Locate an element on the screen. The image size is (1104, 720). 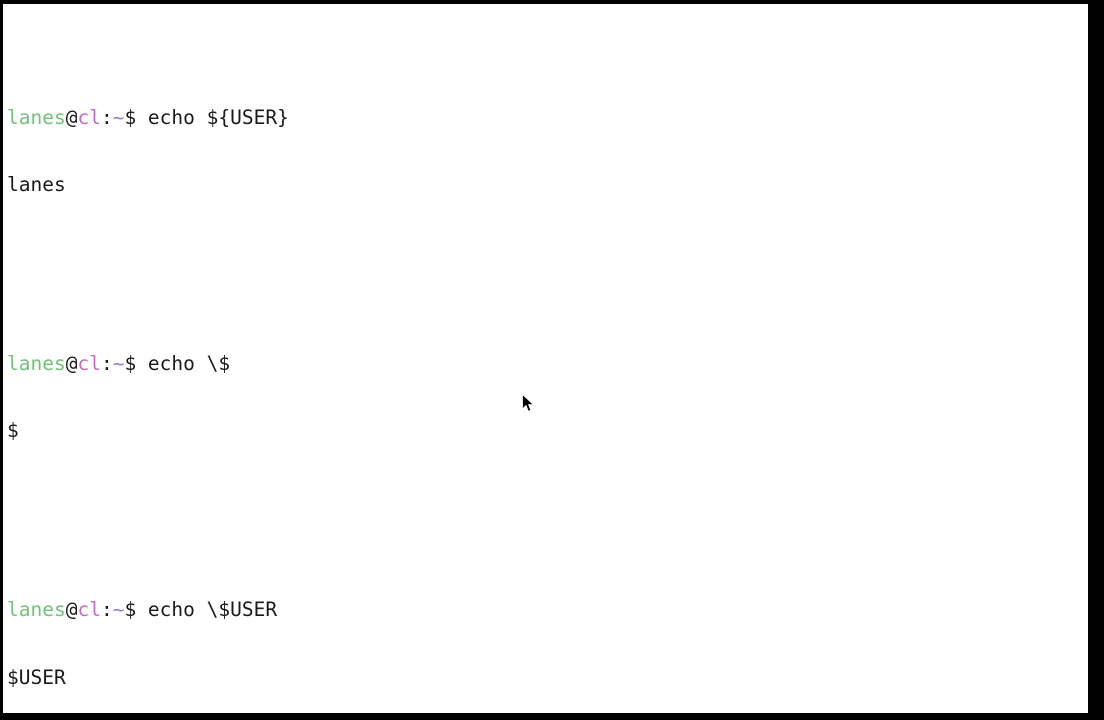
prompt-line: lanes@cl:~$ echo \$ is located at coordinates (330, 364).